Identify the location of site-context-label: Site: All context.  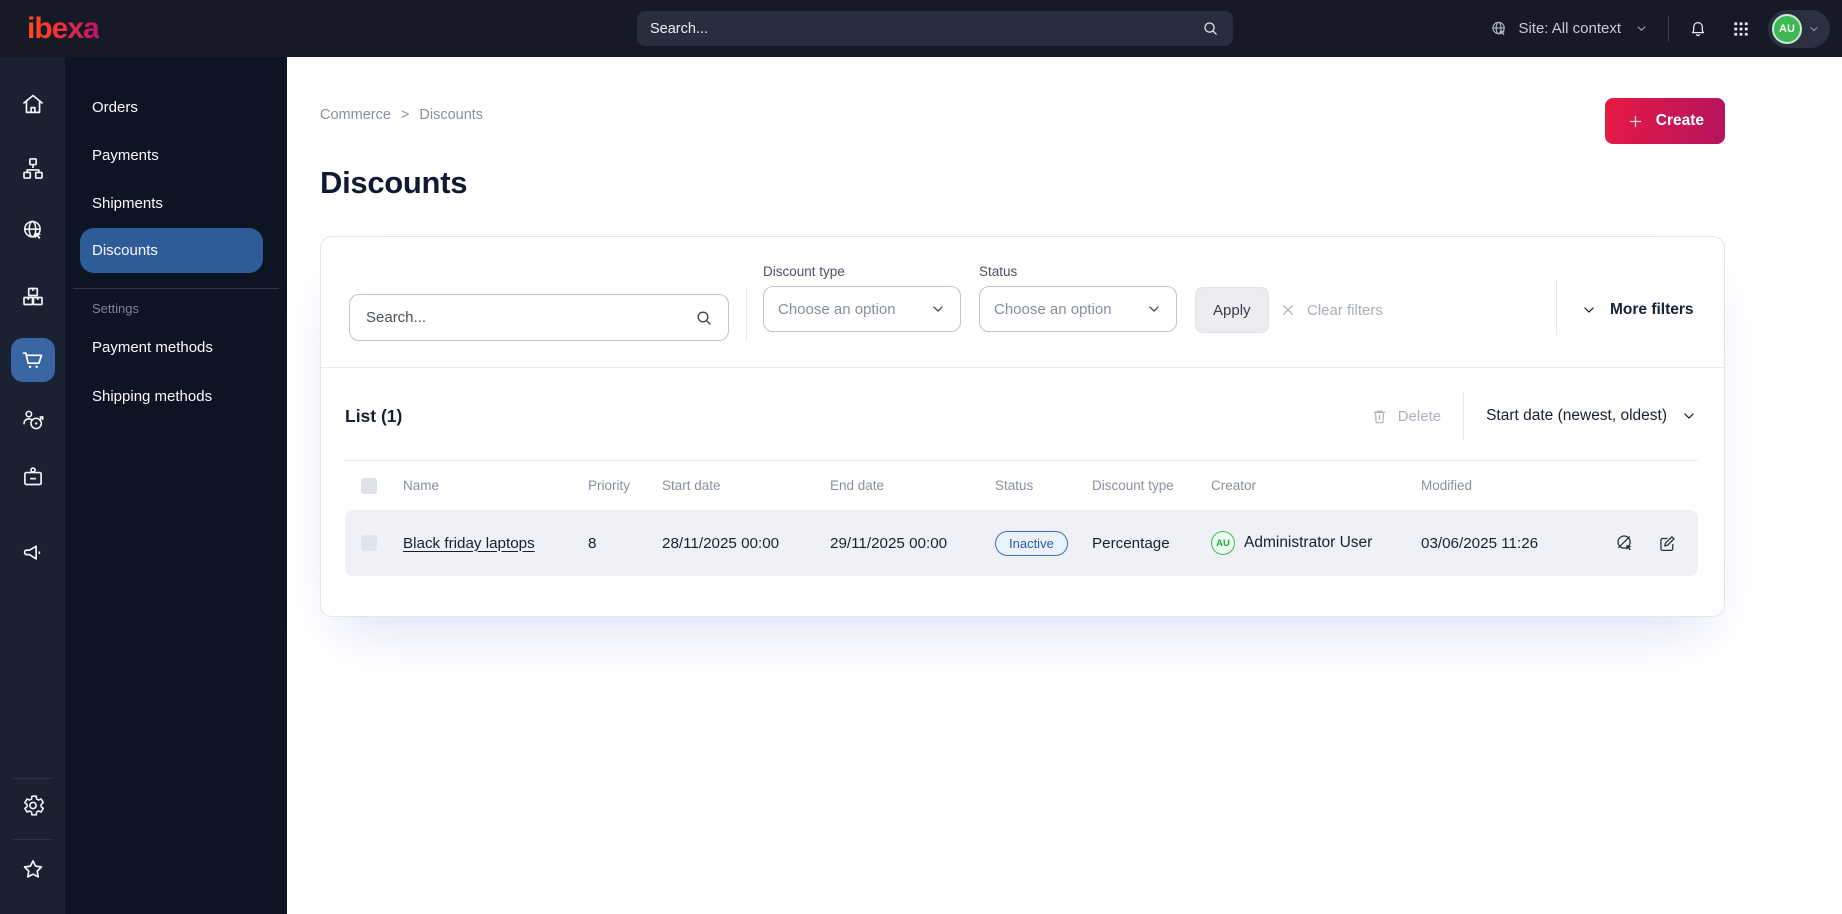
(1569, 28).